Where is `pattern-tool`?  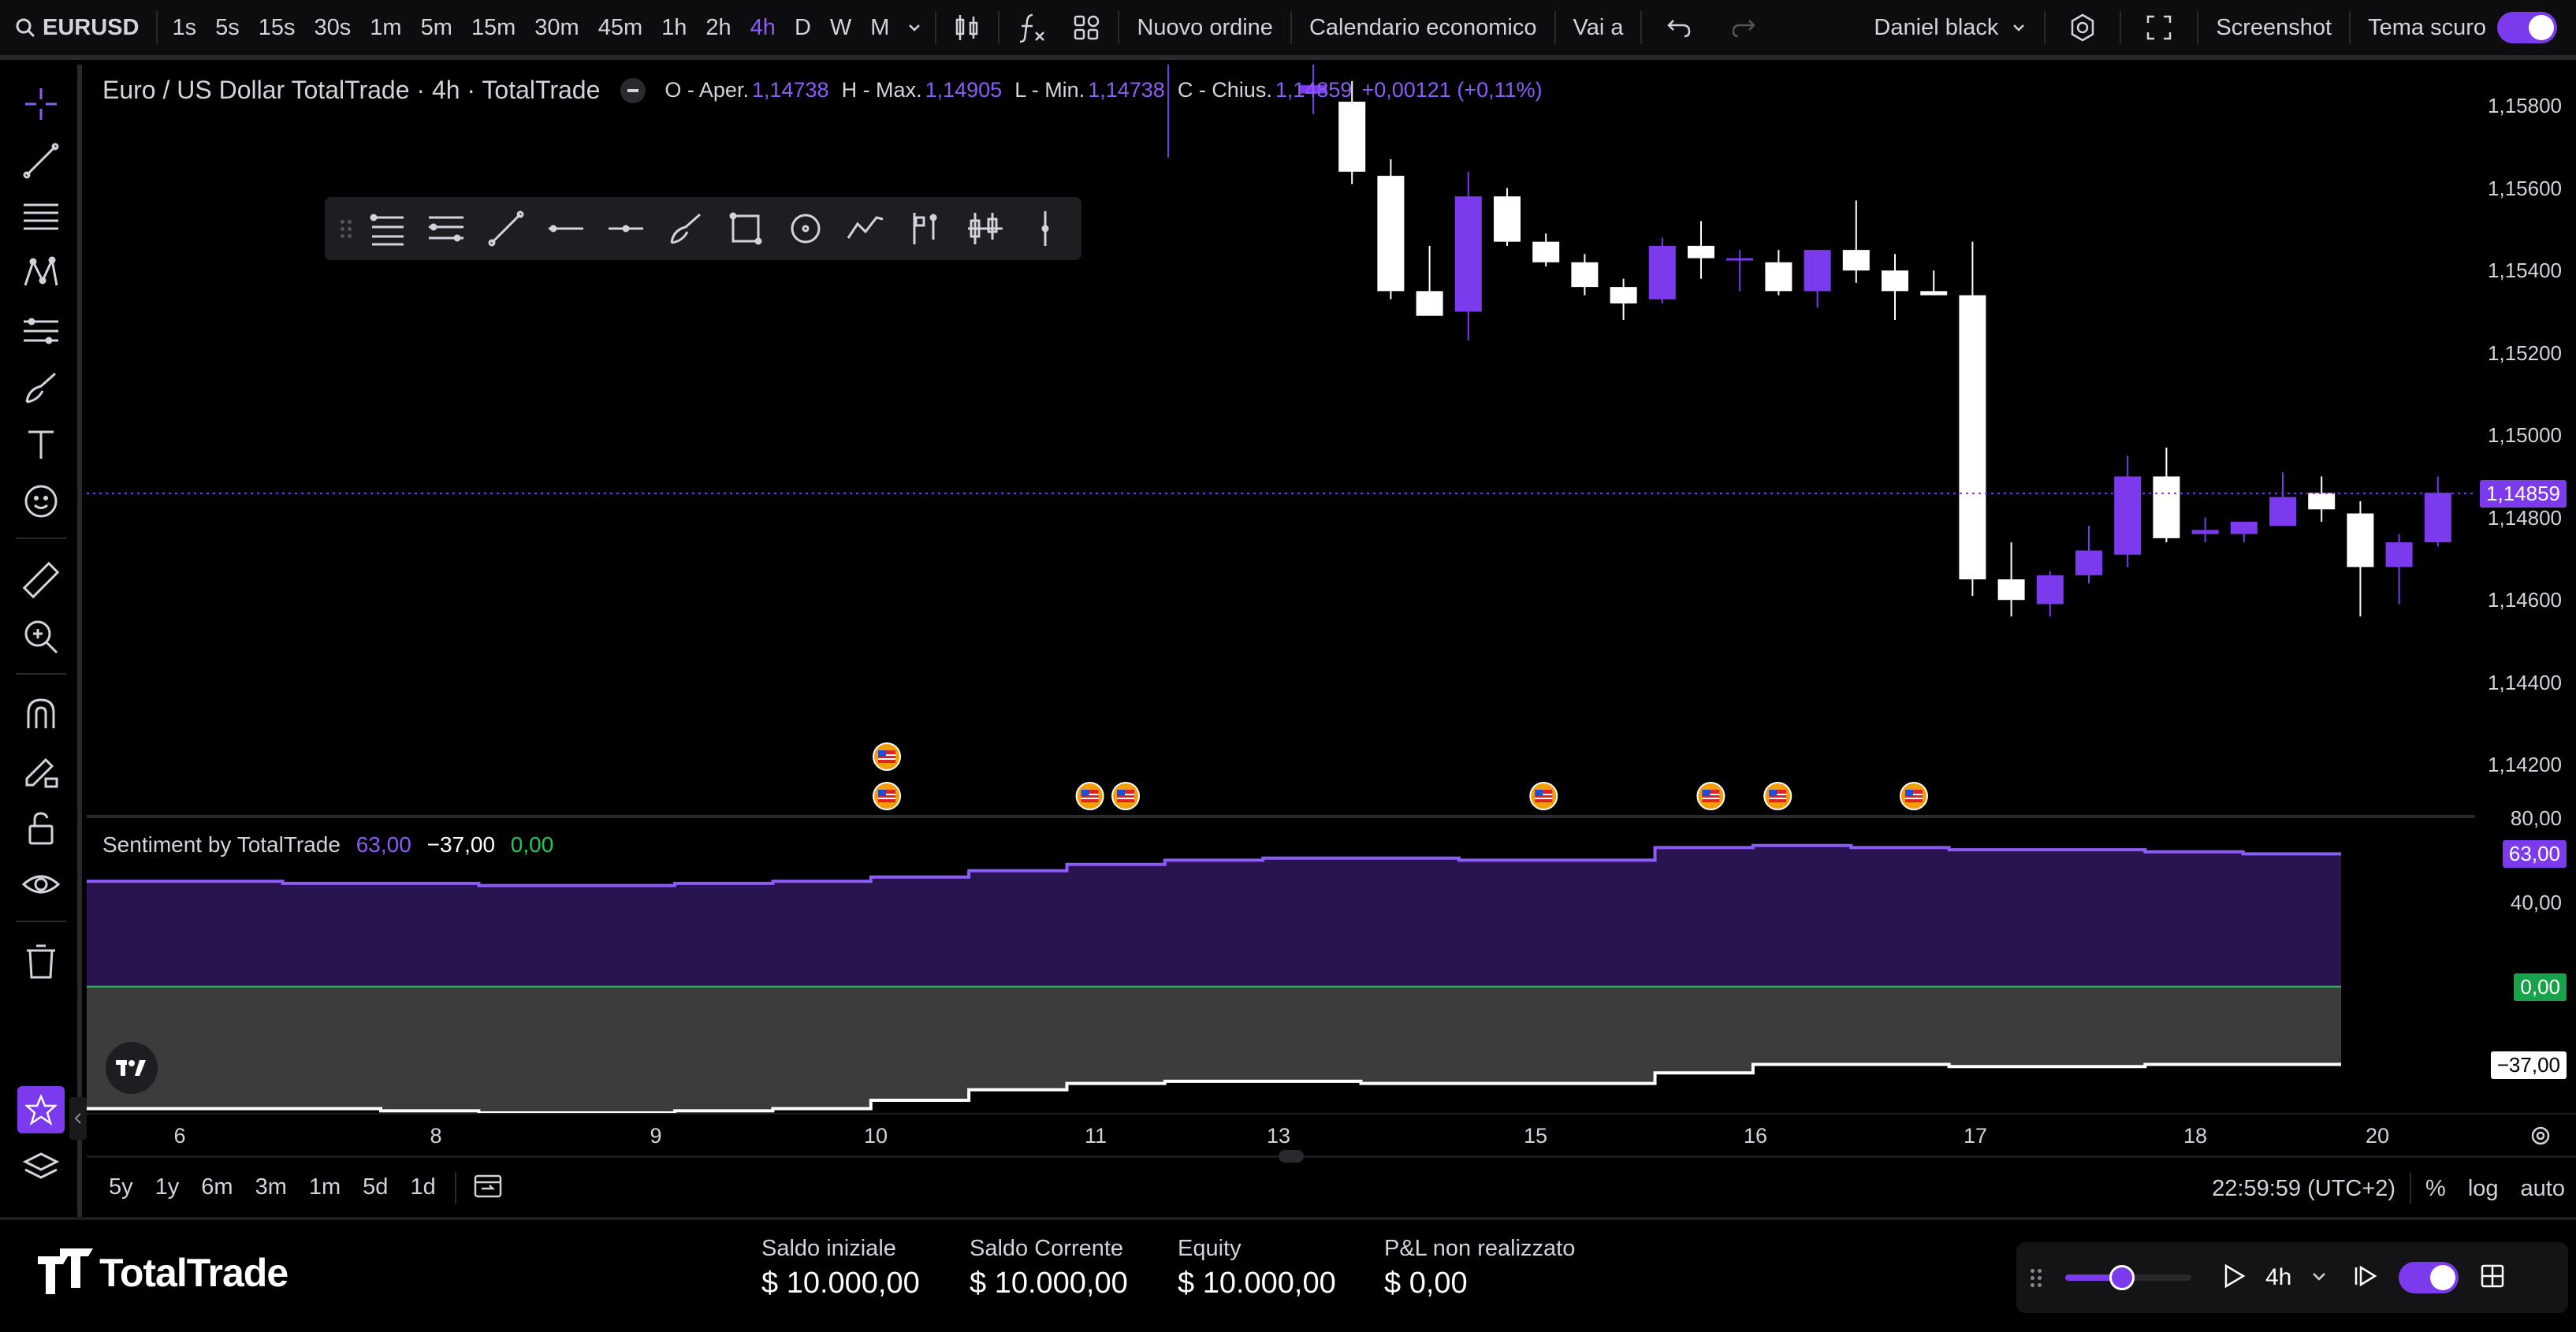
pattern-tool is located at coordinates (41, 274).